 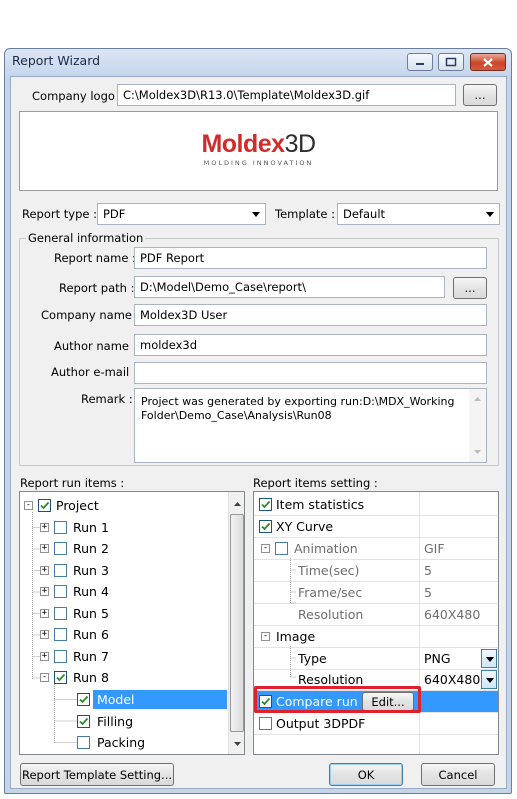 What do you see at coordinates (72, 483) in the screenshot?
I see `report-run-items-label: Report run items :` at bounding box center [72, 483].